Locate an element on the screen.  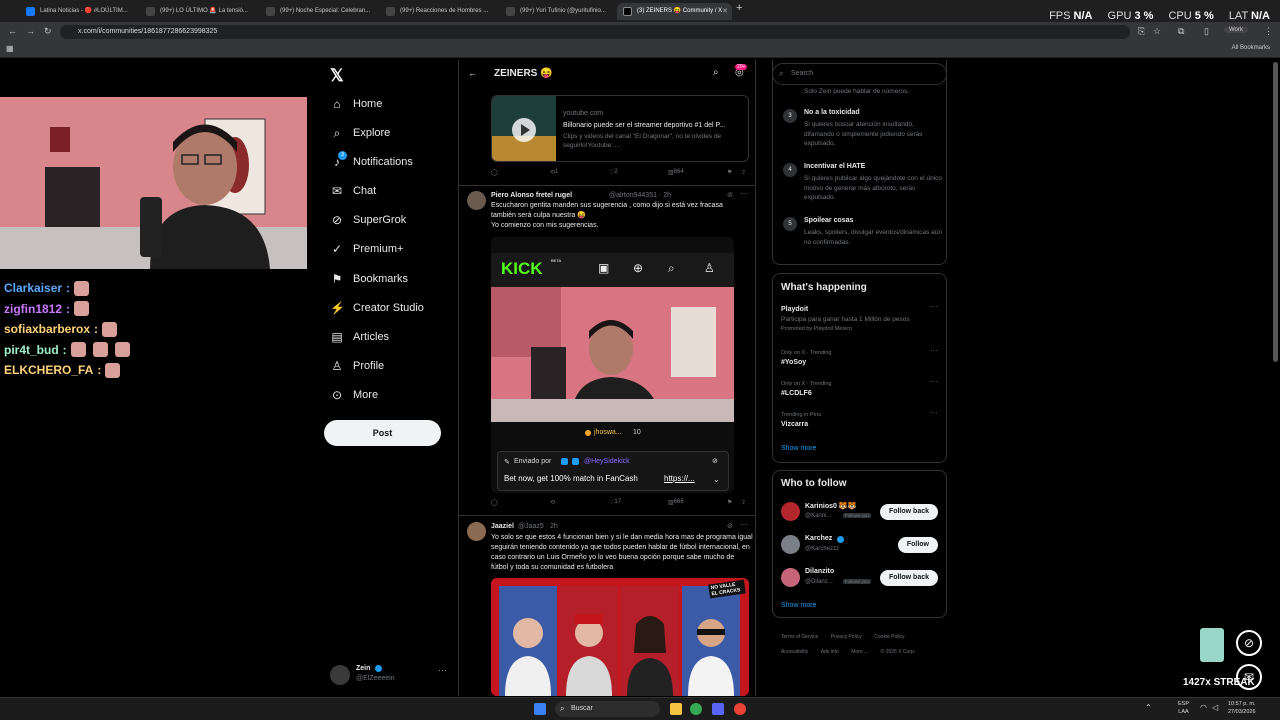
account-switcher: Zein @ElZeeeein ··· is located at coordinates (390, 675).